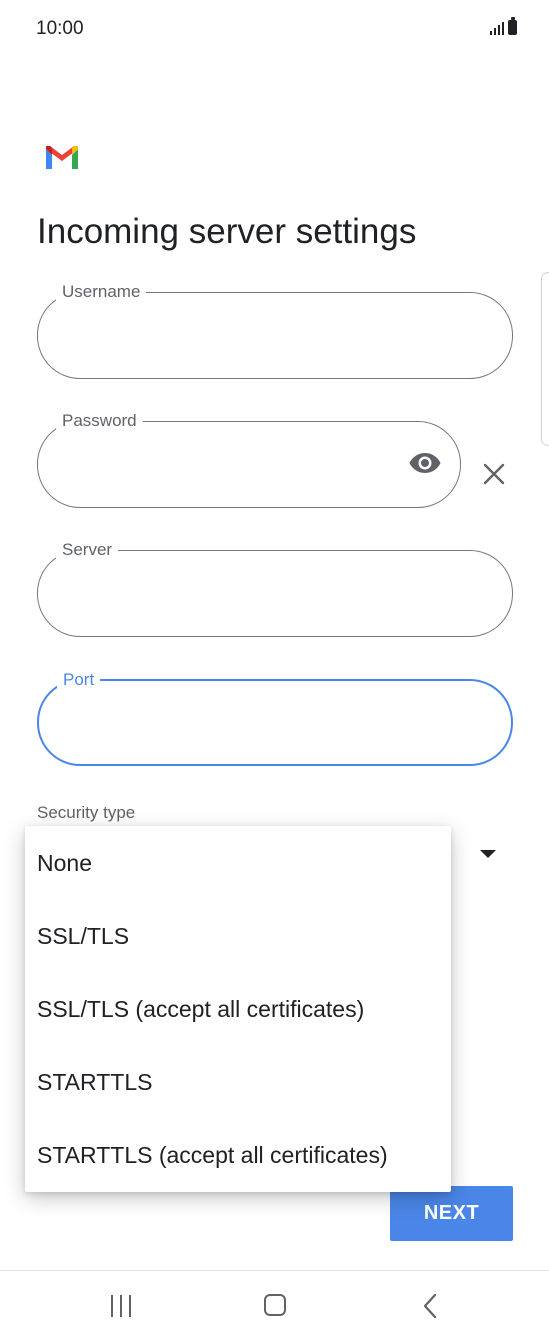 The image size is (549, 1343). I want to click on username-label: Username, so click(101, 292).